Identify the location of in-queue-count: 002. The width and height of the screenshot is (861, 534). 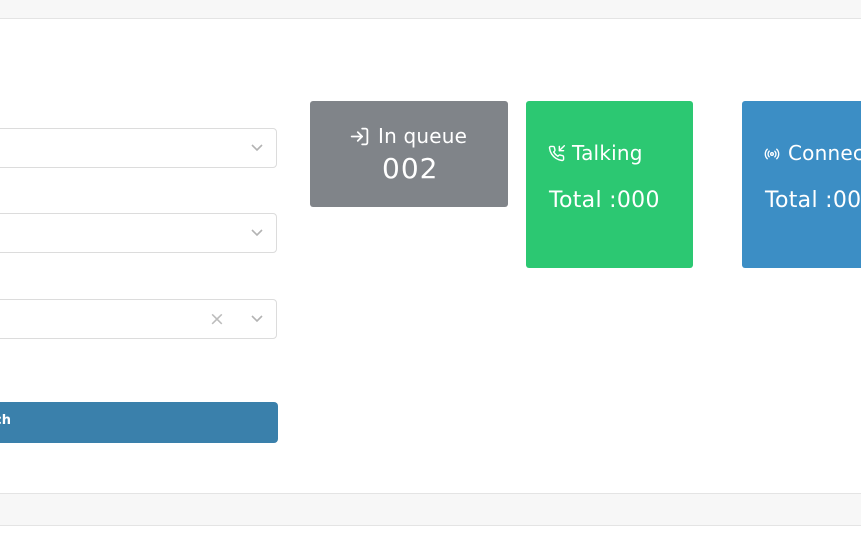
(410, 168).